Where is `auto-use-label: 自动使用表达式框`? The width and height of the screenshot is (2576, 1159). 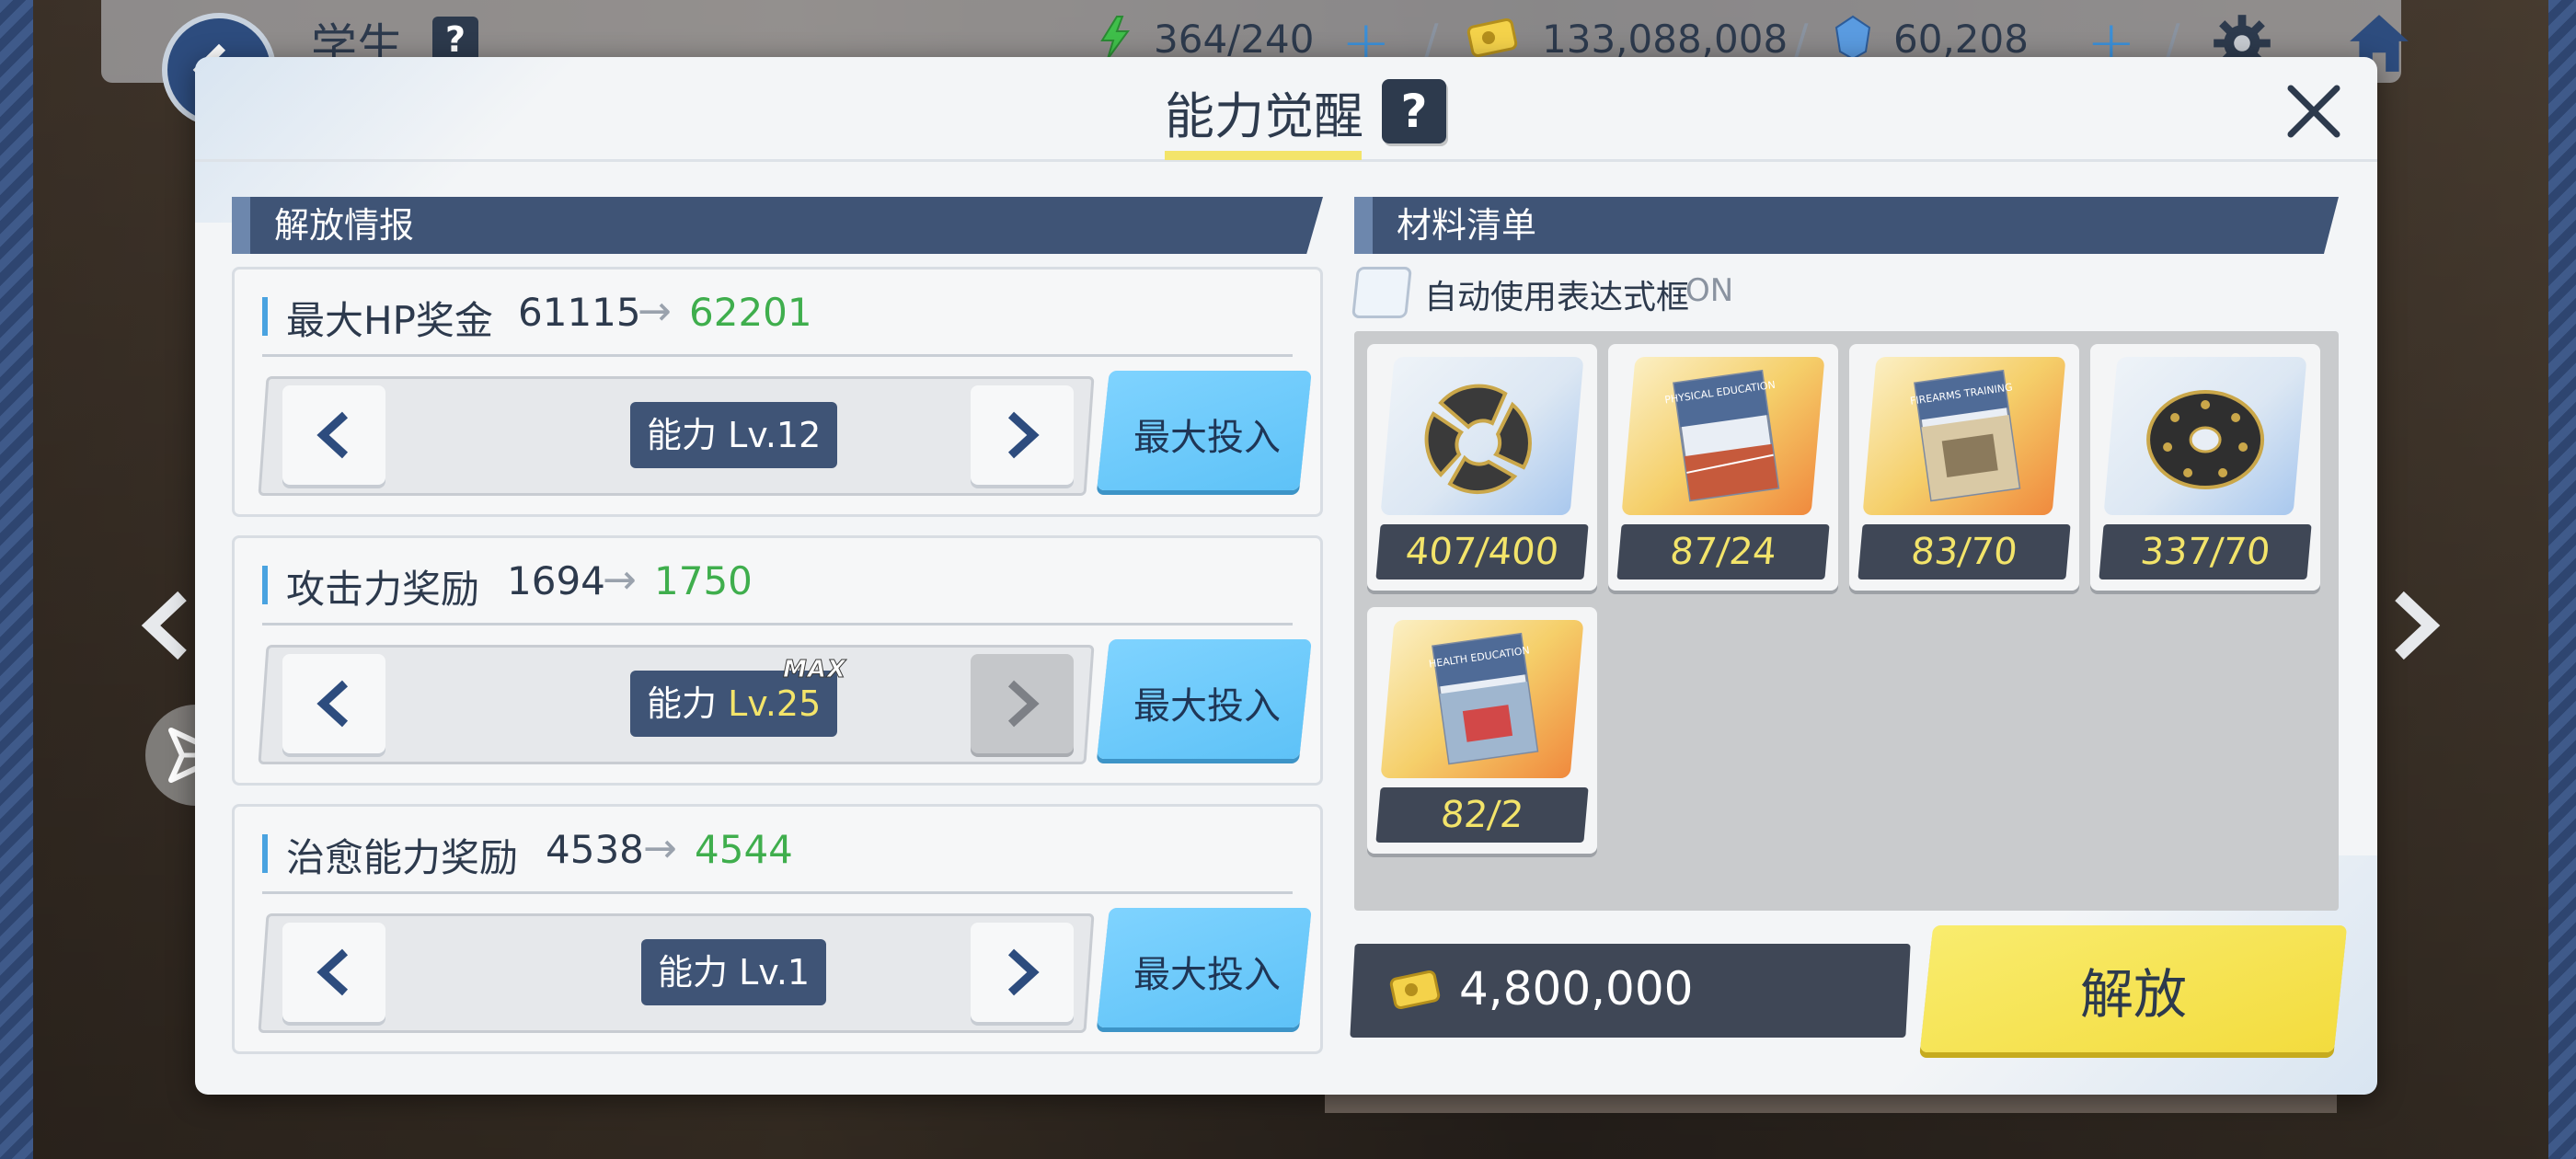
auto-use-label: 自动使用表达式框 is located at coordinates (1557, 297).